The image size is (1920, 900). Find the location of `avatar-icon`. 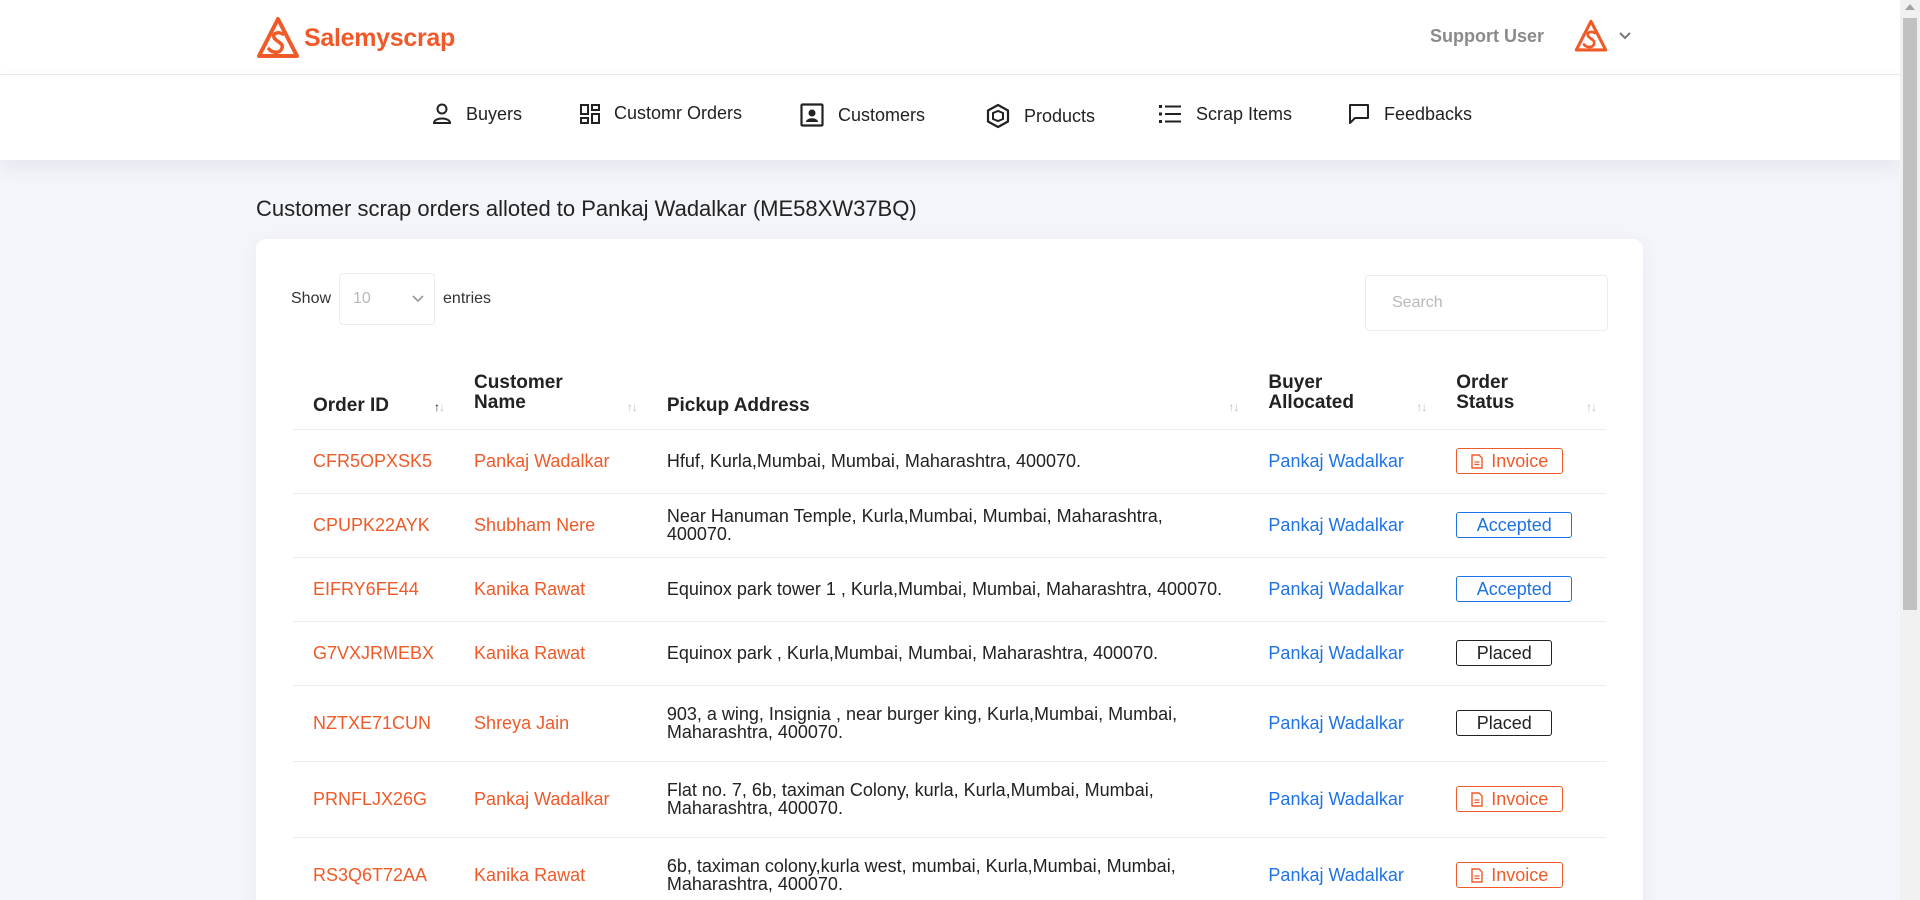

avatar-icon is located at coordinates (1591, 35).